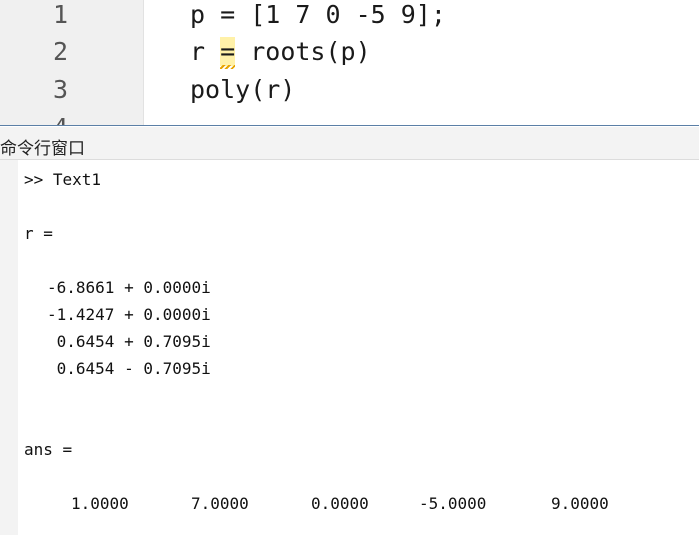  I want to click on code-line-2-start: r, so click(205, 51).